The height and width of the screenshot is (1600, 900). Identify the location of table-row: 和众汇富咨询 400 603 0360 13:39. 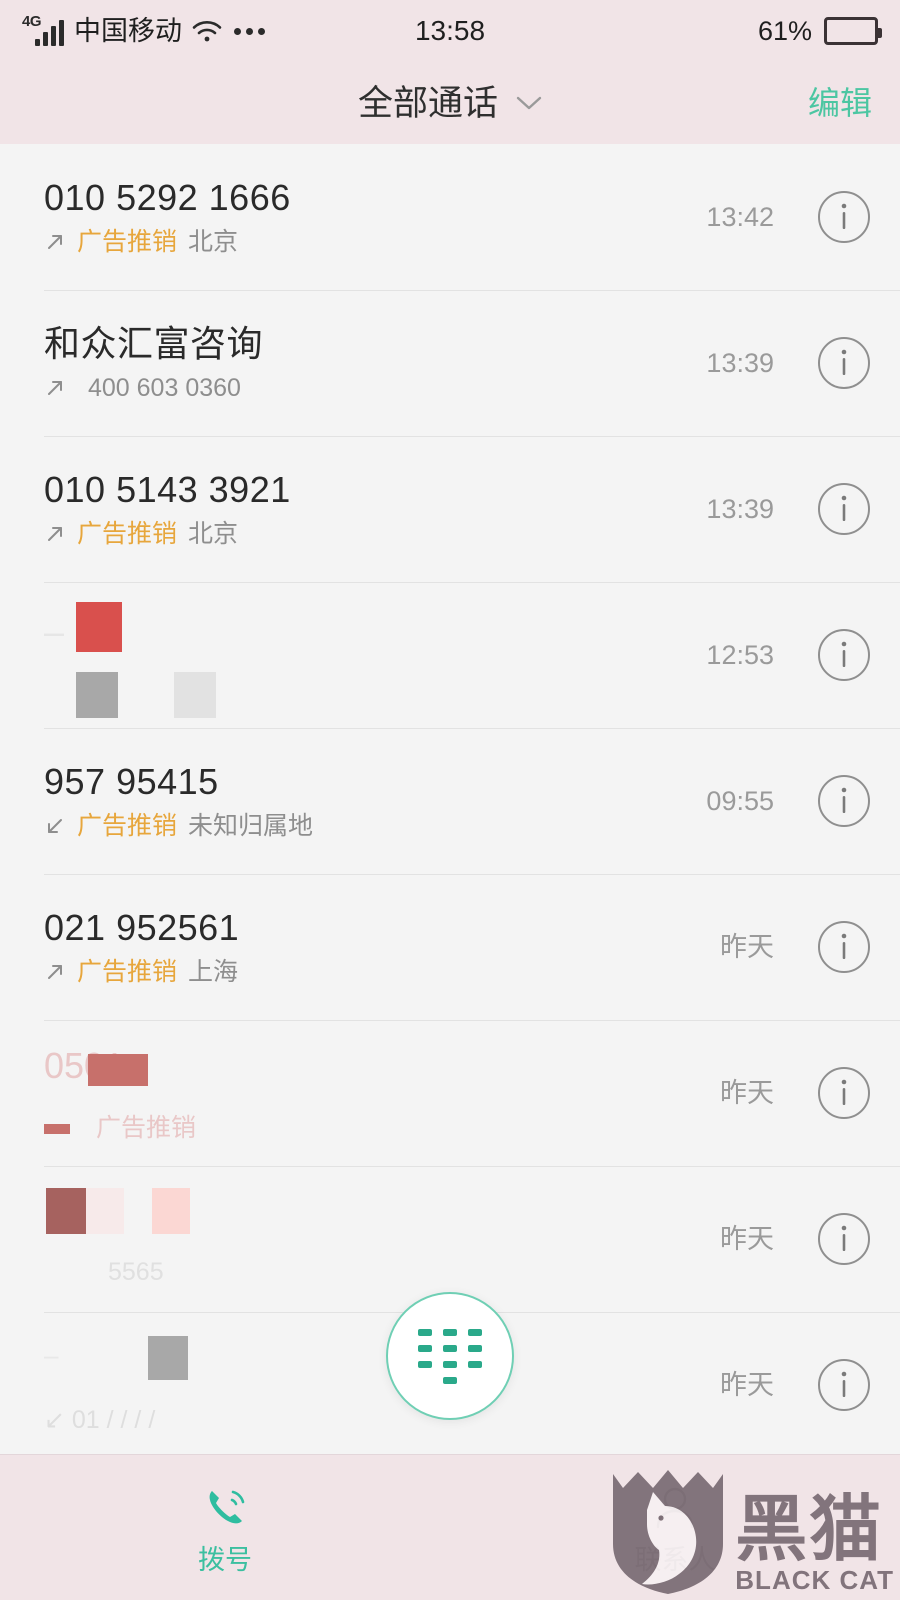
(450, 363).